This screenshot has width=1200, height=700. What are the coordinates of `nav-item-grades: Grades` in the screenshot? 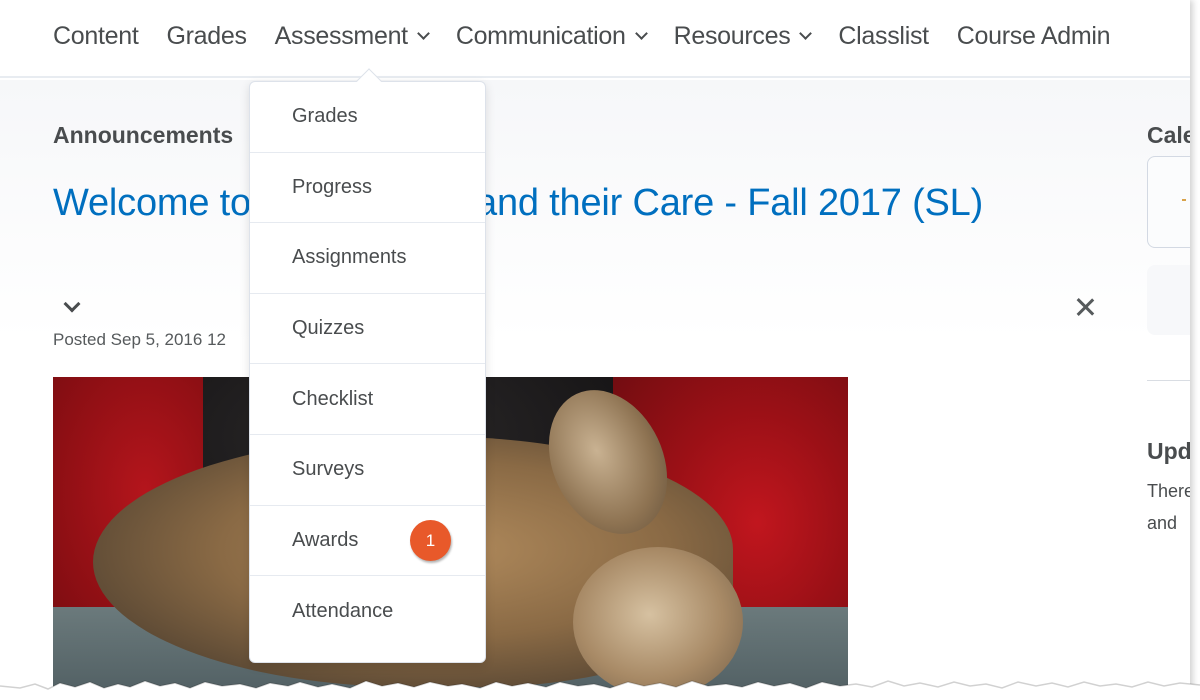 It's located at (206, 36).